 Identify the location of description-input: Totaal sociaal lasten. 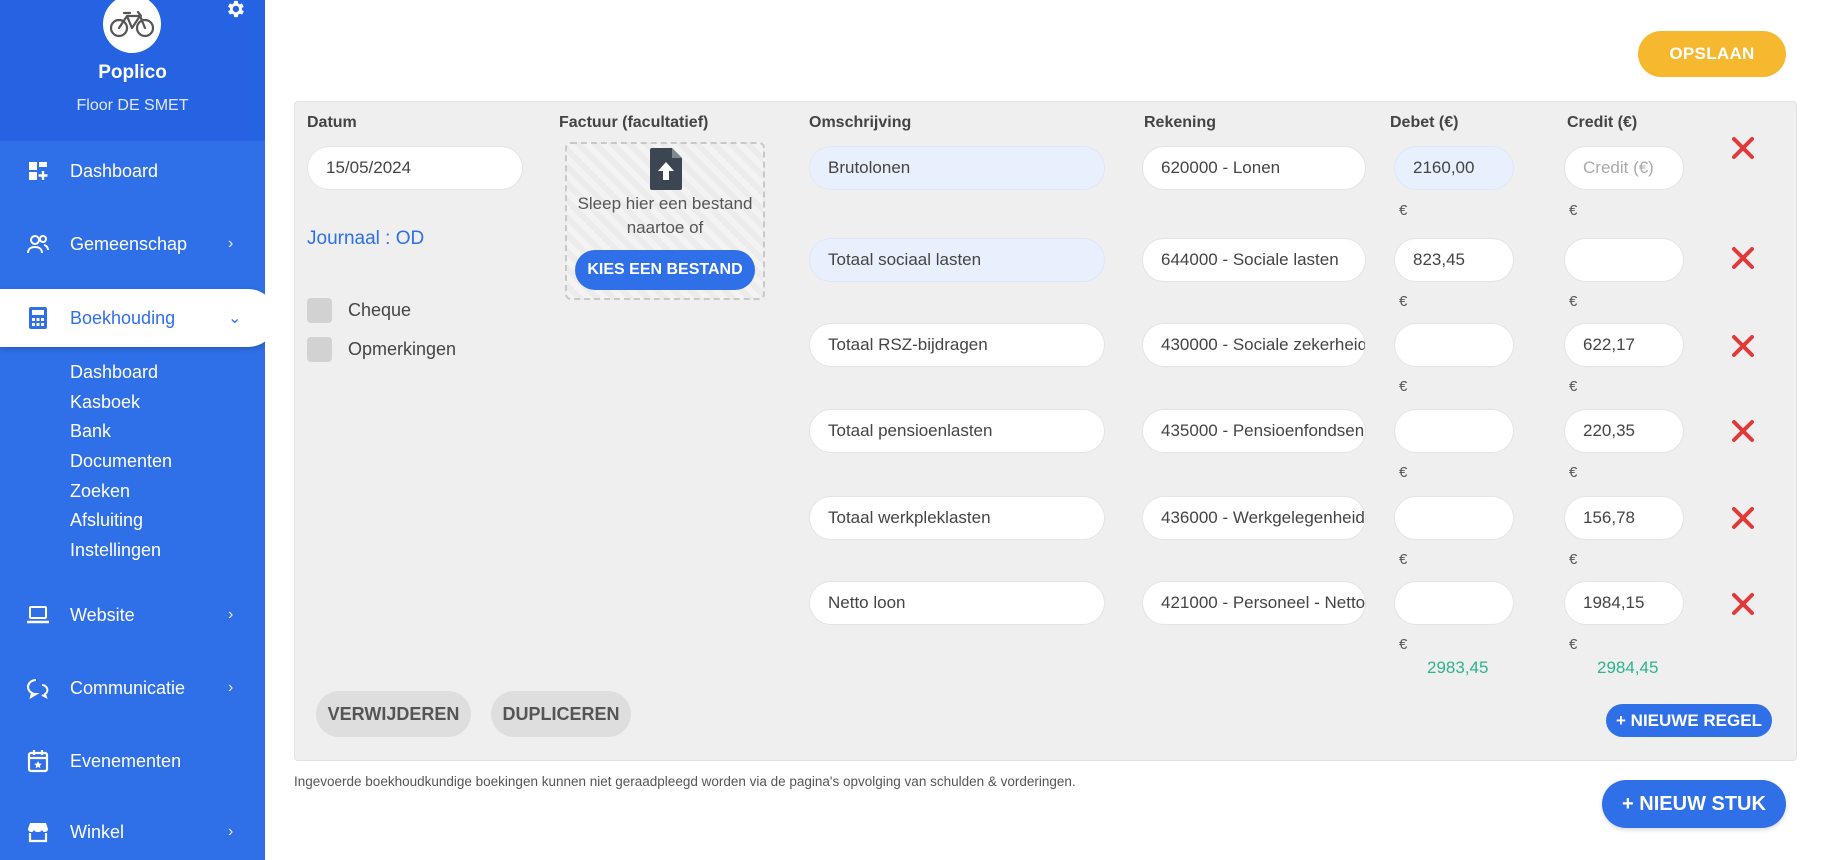
(957, 260).